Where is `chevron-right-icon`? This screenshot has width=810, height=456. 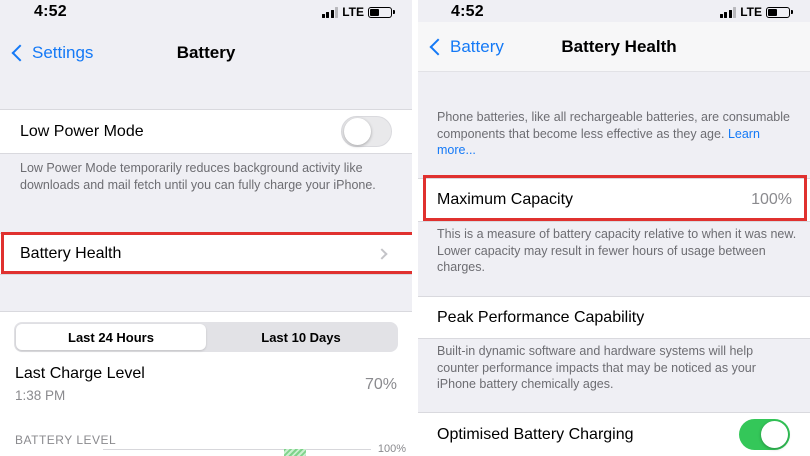 chevron-right-icon is located at coordinates (382, 254).